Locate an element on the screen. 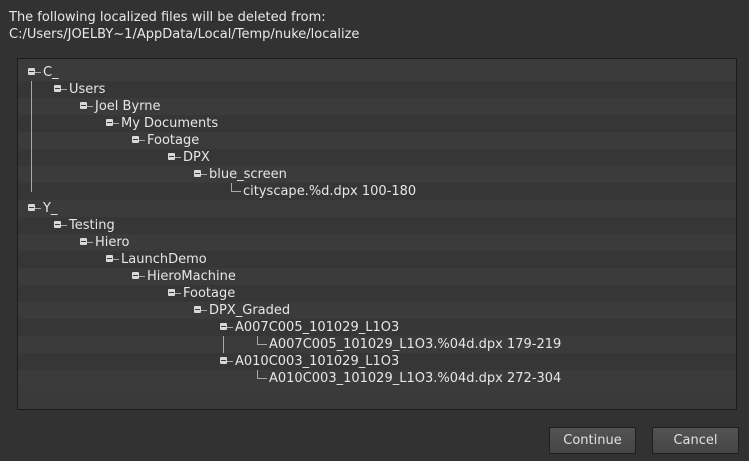  tree-item-label: cityscape.%d.dpx 100-180 is located at coordinates (330, 191).